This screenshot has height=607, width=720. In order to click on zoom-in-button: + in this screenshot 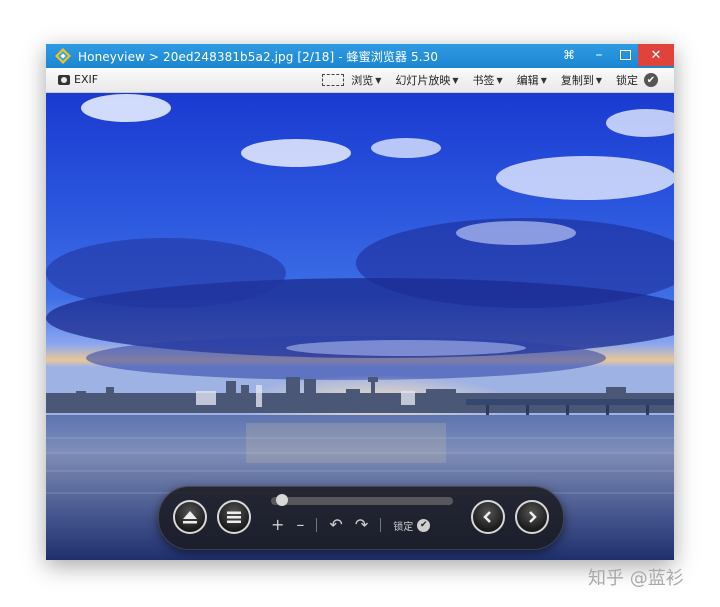, I will do `click(277, 525)`.